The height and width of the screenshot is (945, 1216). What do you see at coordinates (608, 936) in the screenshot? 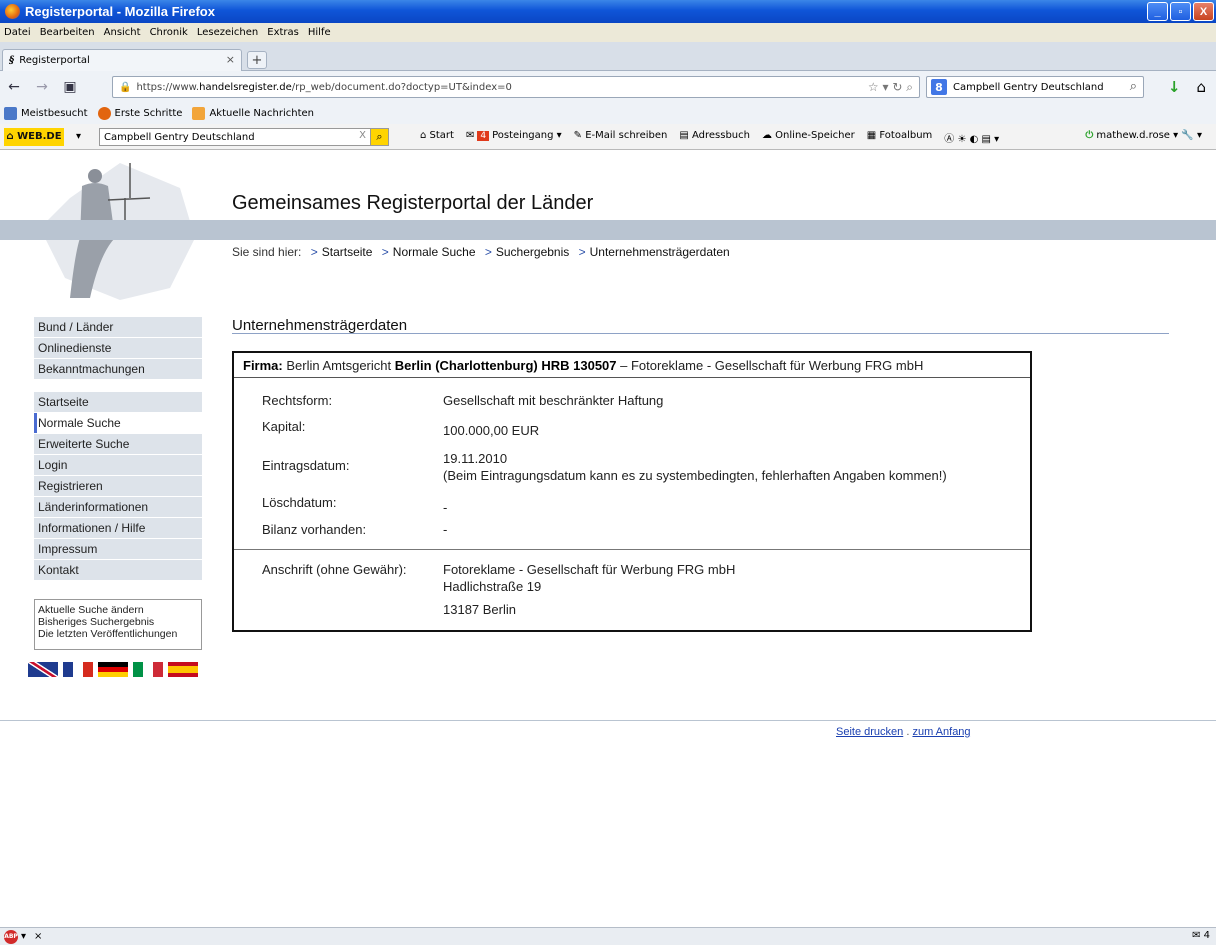
I see `status-bar: ABP ▾ × ✉ 4` at bounding box center [608, 936].